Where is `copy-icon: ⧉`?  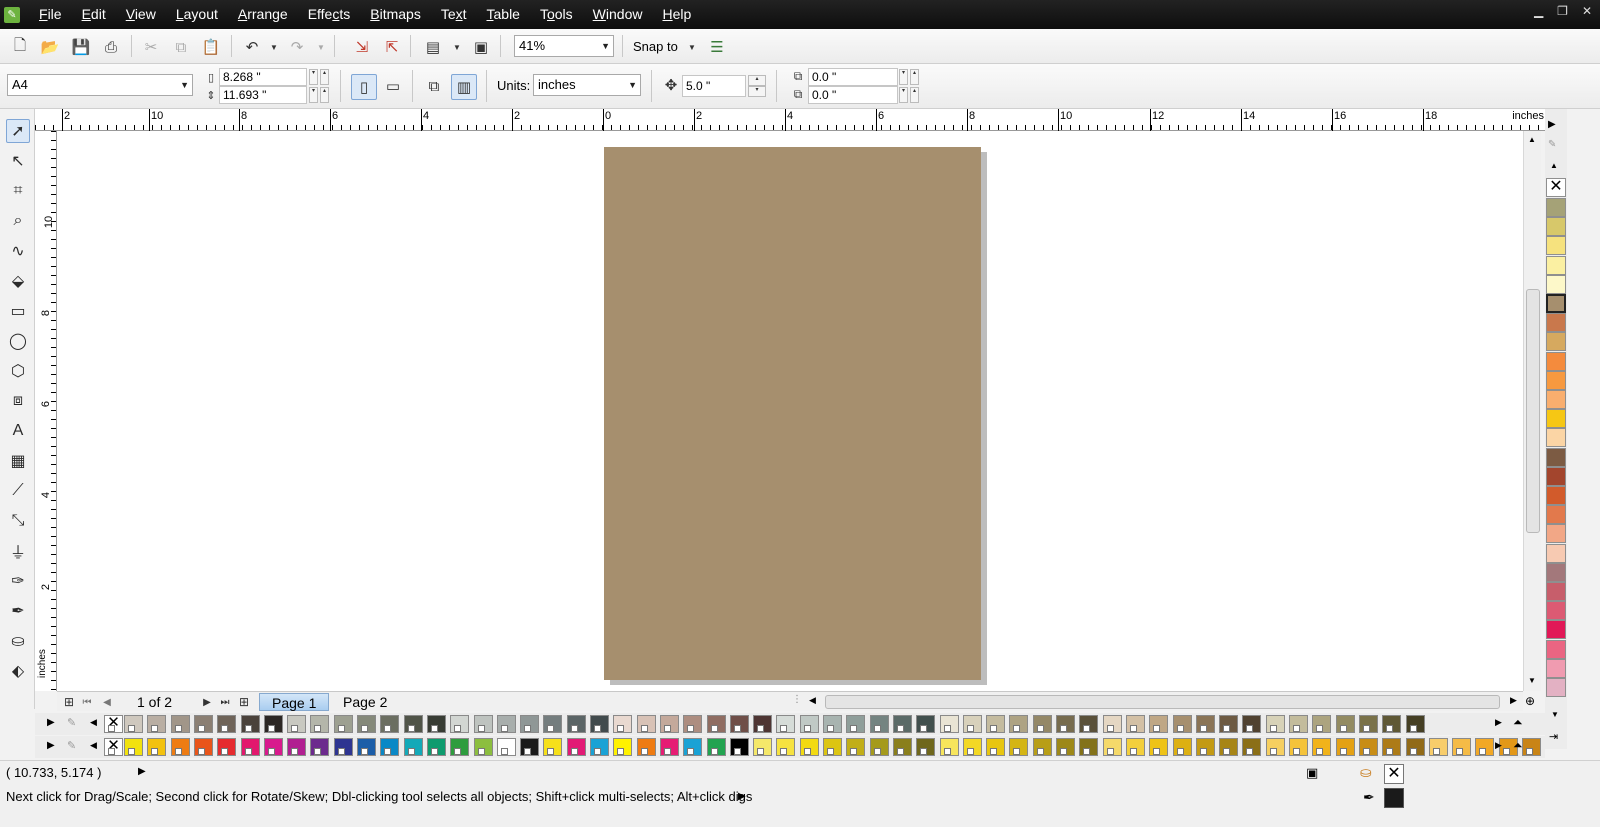
copy-icon: ⧉ is located at coordinates (181, 47).